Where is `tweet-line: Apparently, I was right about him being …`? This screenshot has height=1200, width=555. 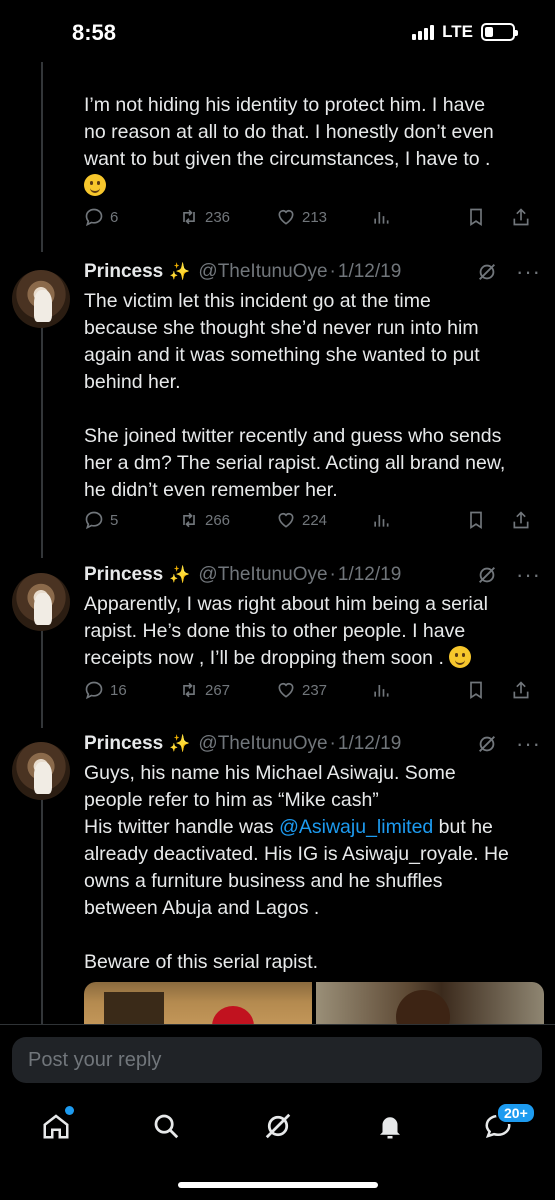
tweet-line: Apparently, I was right about him being … is located at coordinates (286, 604).